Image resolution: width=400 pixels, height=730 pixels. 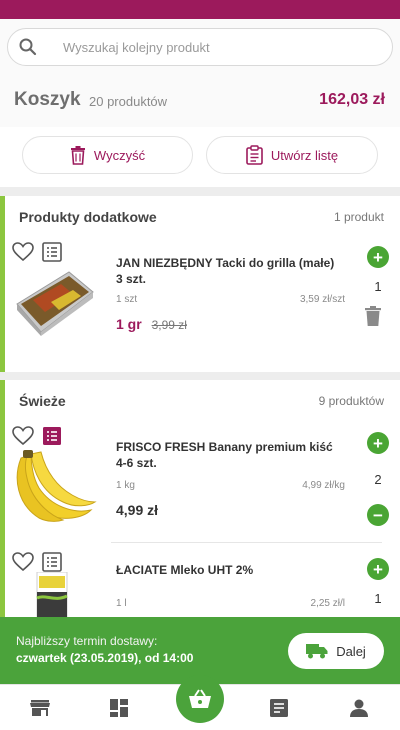 What do you see at coordinates (42, 401) in the screenshot?
I see `section-title: Świeże` at bounding box center [42, 401].